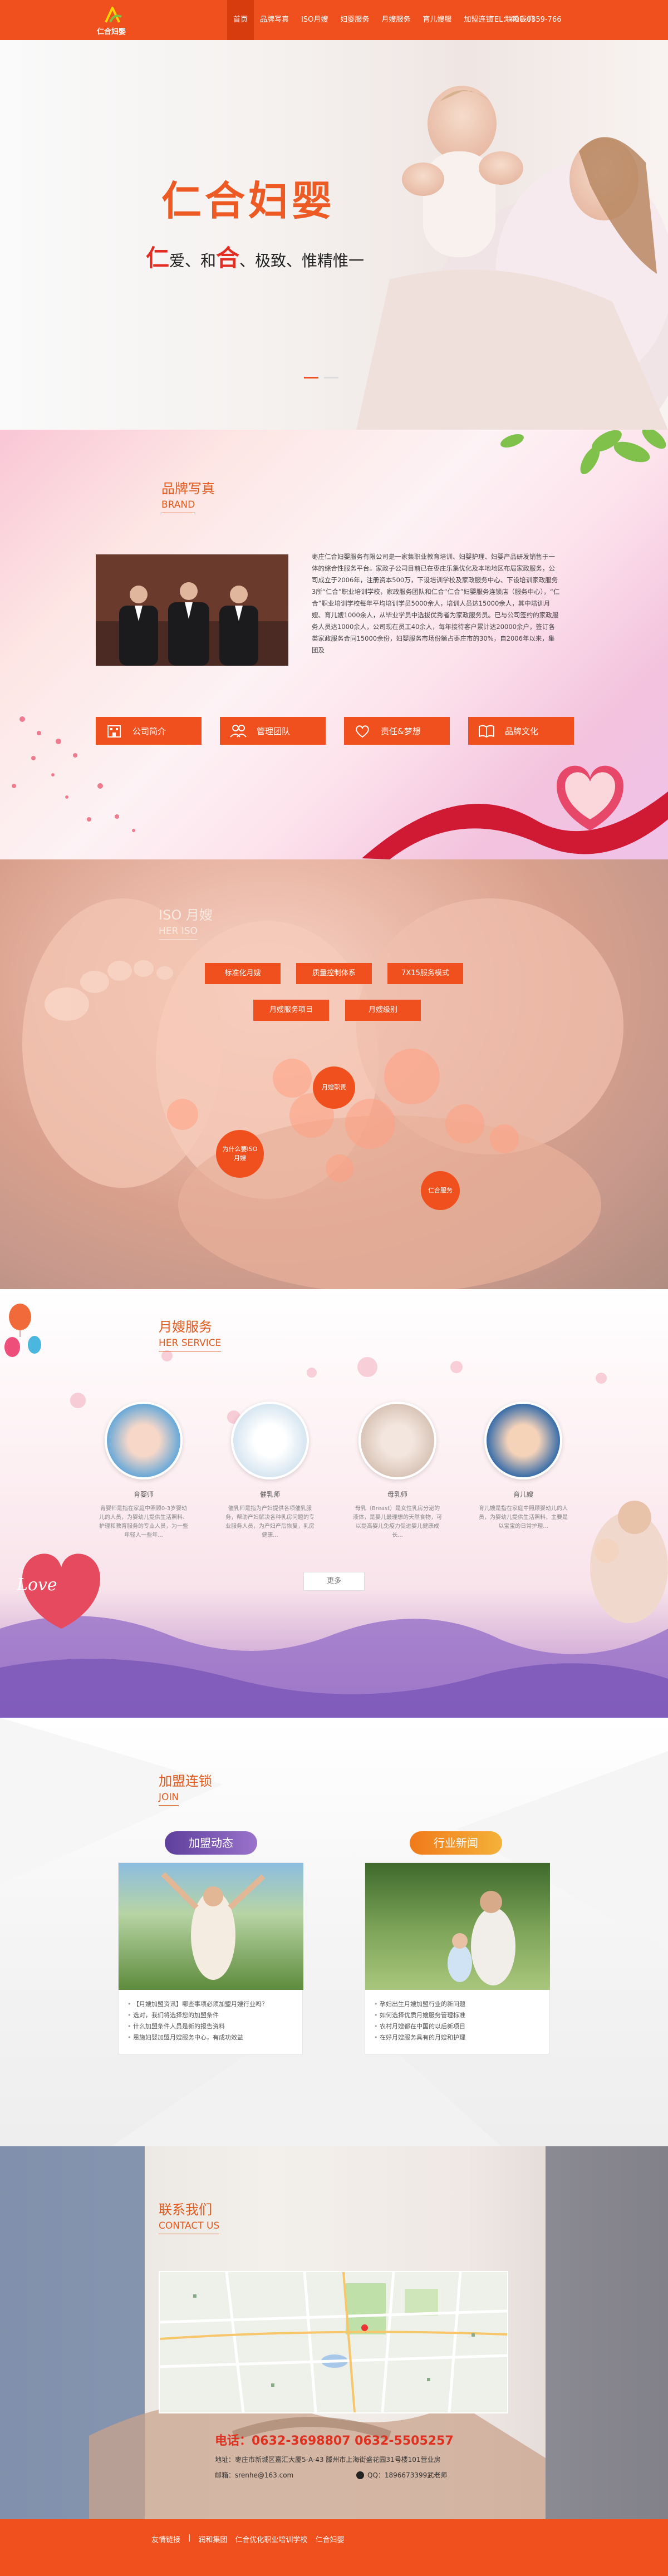 The image size is (668, 2576). I want to click on industry-news-item: 在好月嫂服务具有的月嫂和护理, so click(457, 2037).